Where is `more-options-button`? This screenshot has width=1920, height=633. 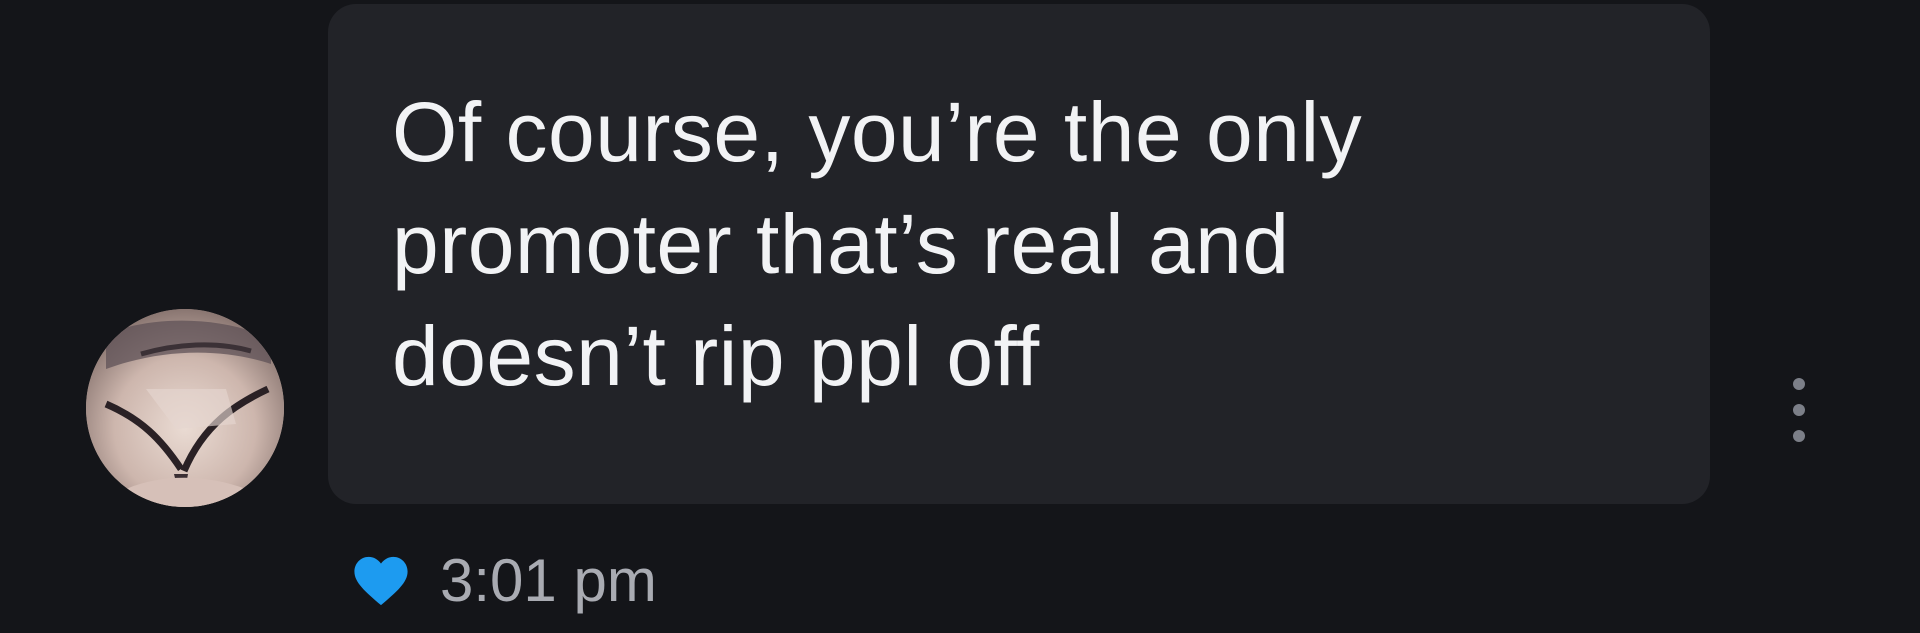 more-options-button is located at coordinates (1799, 410).